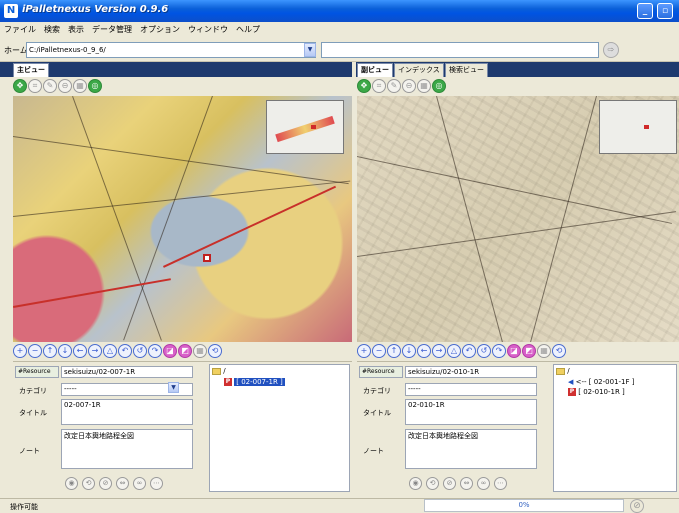 This screenshot has width=679, height=513. I want to click on category-select: -----, so click(471, 389).